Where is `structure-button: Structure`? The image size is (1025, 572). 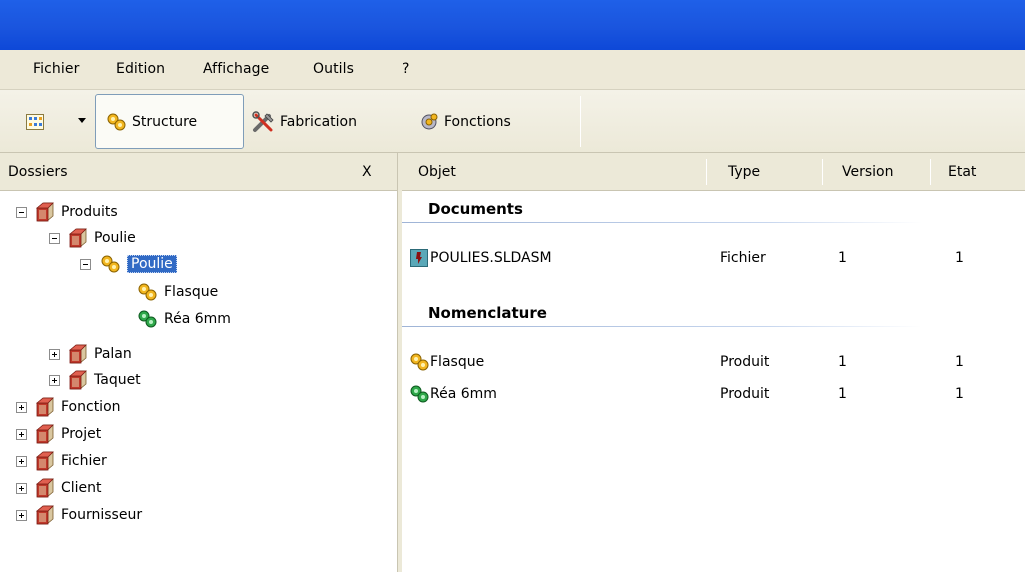
structure-button: Structure is located at coordinates (169, 121).